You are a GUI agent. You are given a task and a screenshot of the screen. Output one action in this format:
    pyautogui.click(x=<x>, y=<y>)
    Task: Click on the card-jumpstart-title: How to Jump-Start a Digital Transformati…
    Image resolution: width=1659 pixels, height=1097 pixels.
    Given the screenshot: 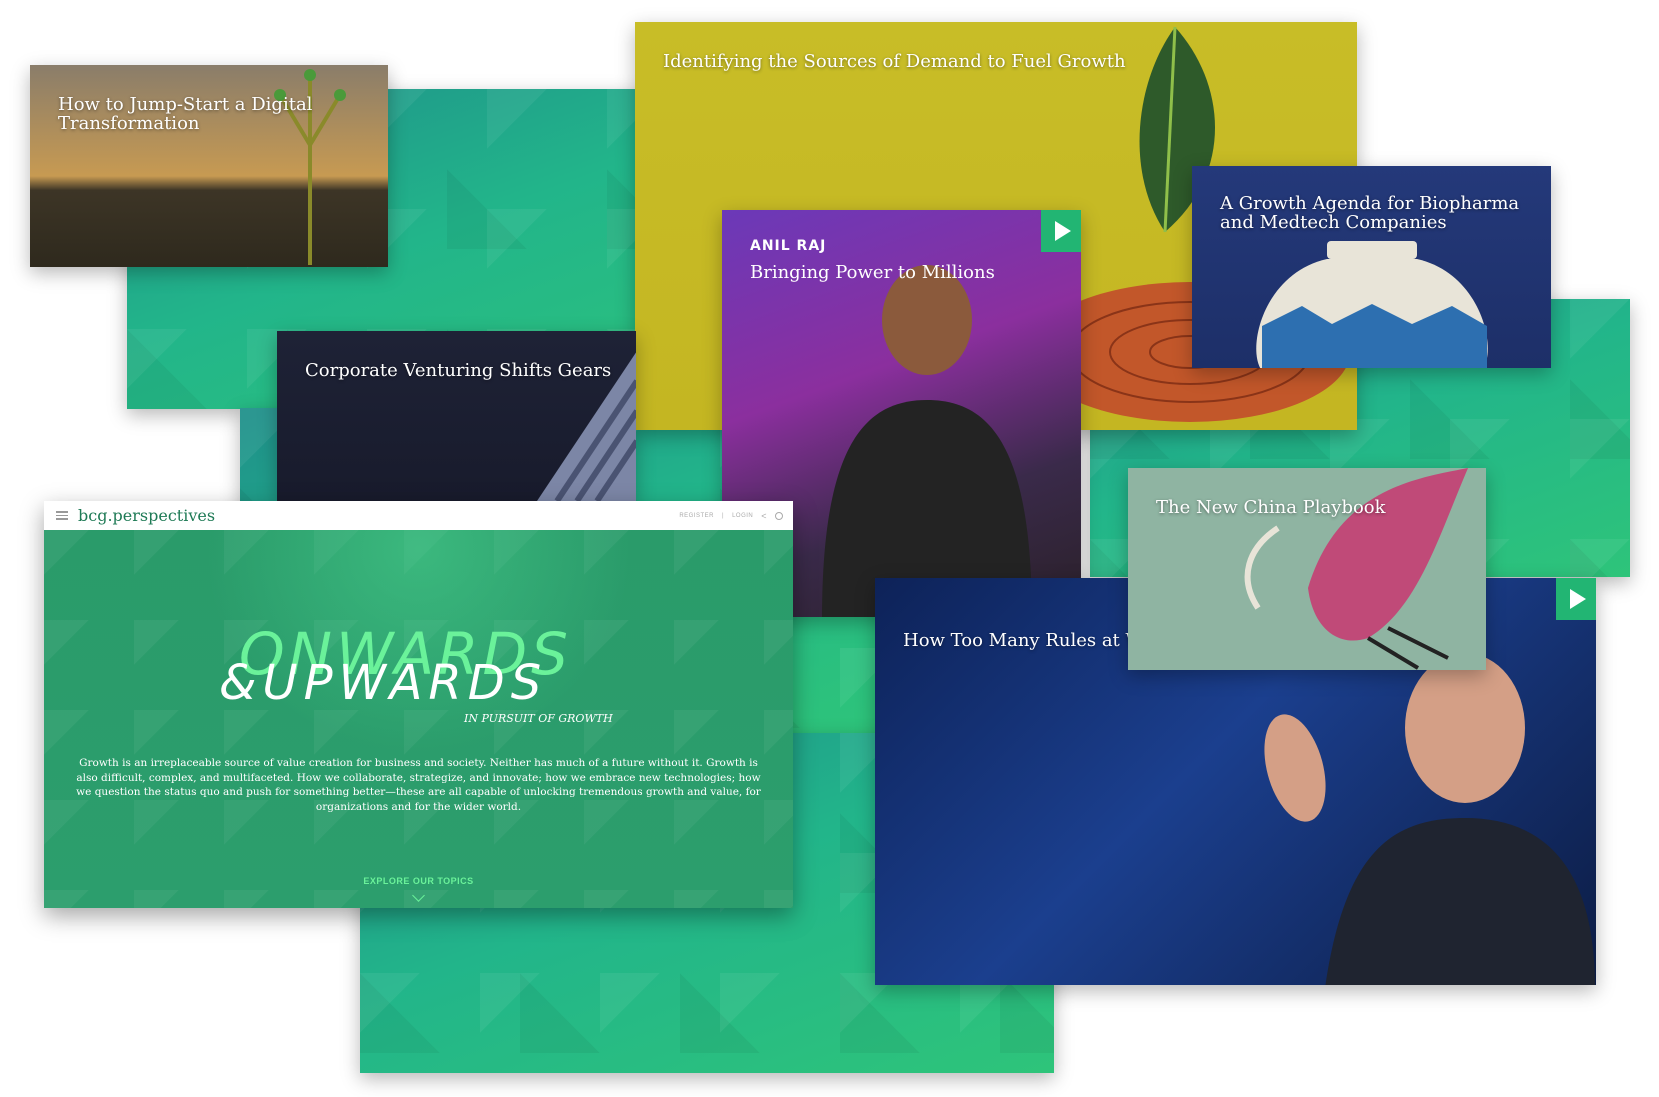 What is the action you would take?
    pyautogui.click(x=185, y=114)
    